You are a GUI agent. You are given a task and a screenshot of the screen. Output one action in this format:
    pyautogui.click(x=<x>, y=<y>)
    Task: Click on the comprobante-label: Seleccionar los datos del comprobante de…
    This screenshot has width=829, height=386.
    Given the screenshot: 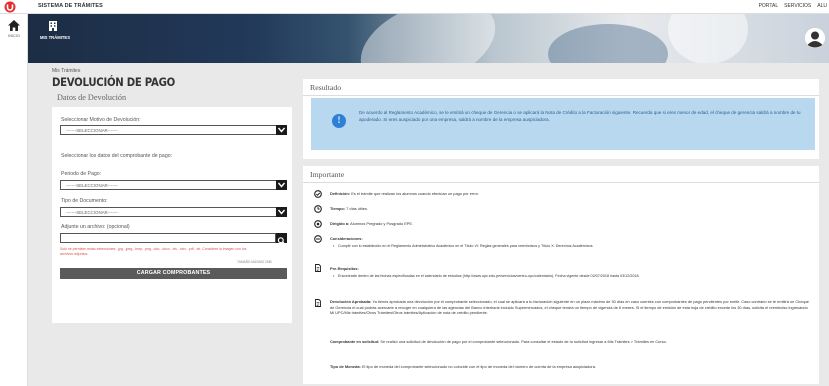 What is the action you would take?
    pyautogui.click(x=117, y=156)
    